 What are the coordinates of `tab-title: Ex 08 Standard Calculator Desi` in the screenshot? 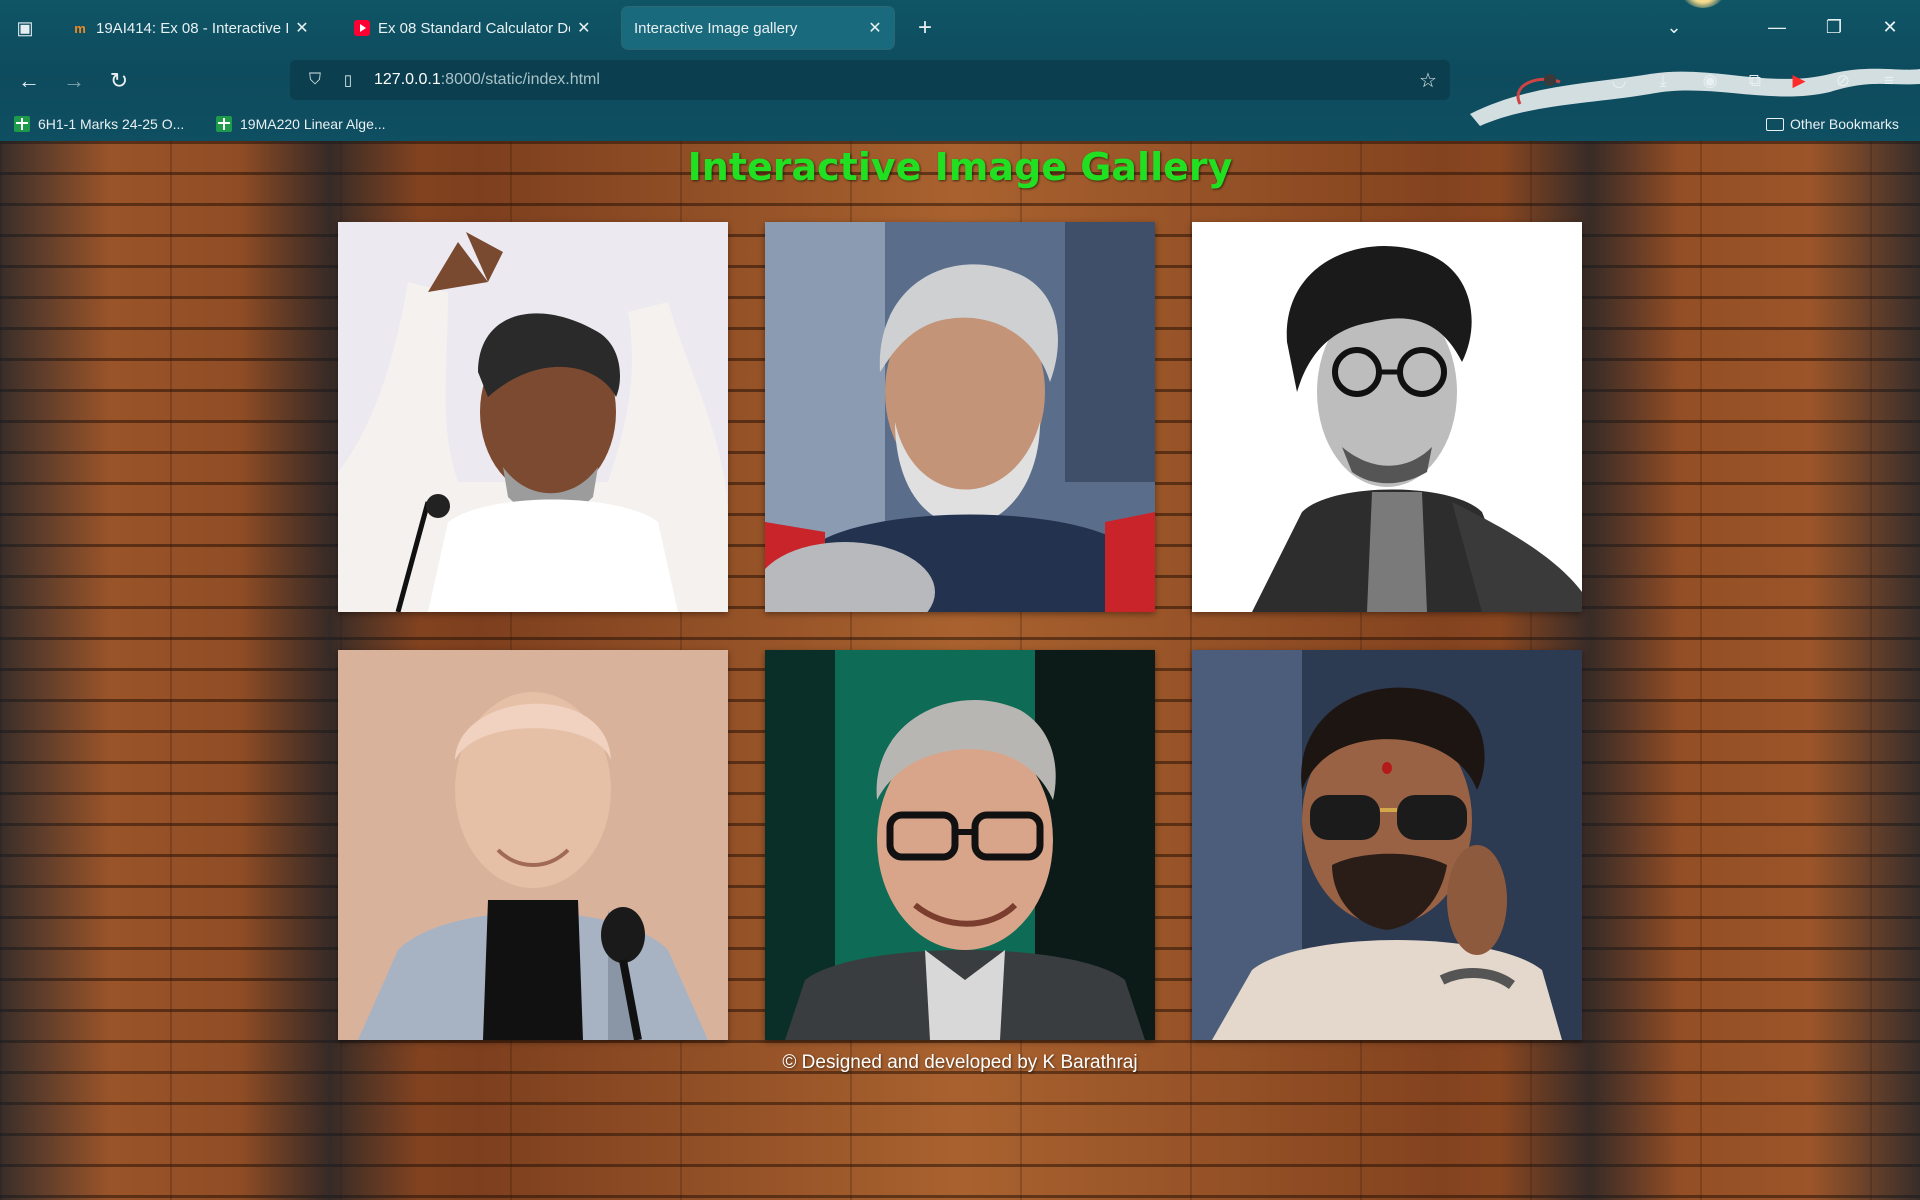 It's located at (474, 28).